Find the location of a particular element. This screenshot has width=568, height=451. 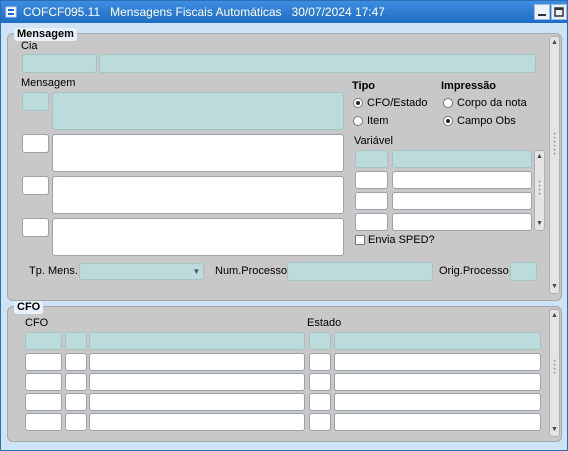

maximize-icon is located at coordinates (559, 12).